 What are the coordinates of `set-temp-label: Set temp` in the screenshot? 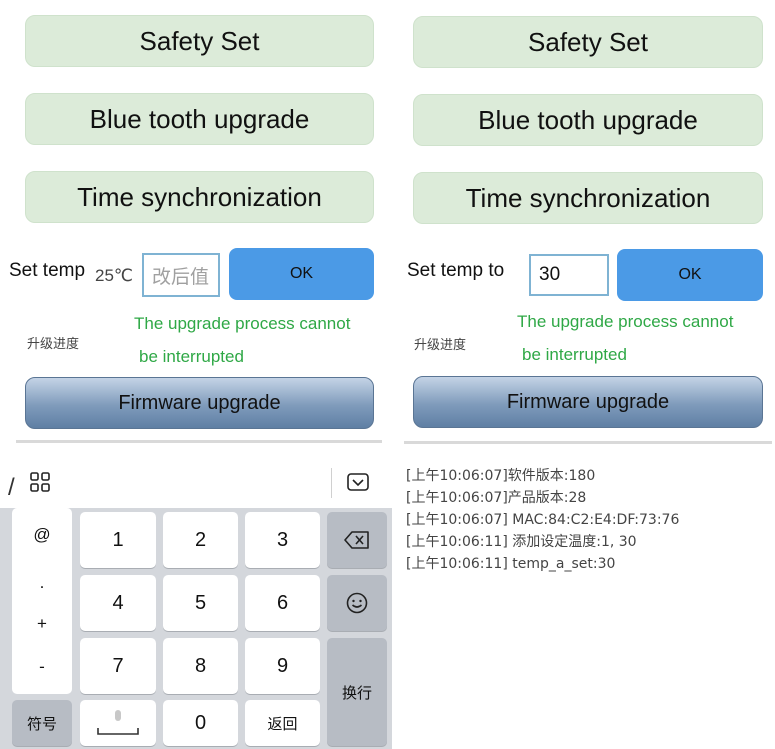 It's located at (47, 270).